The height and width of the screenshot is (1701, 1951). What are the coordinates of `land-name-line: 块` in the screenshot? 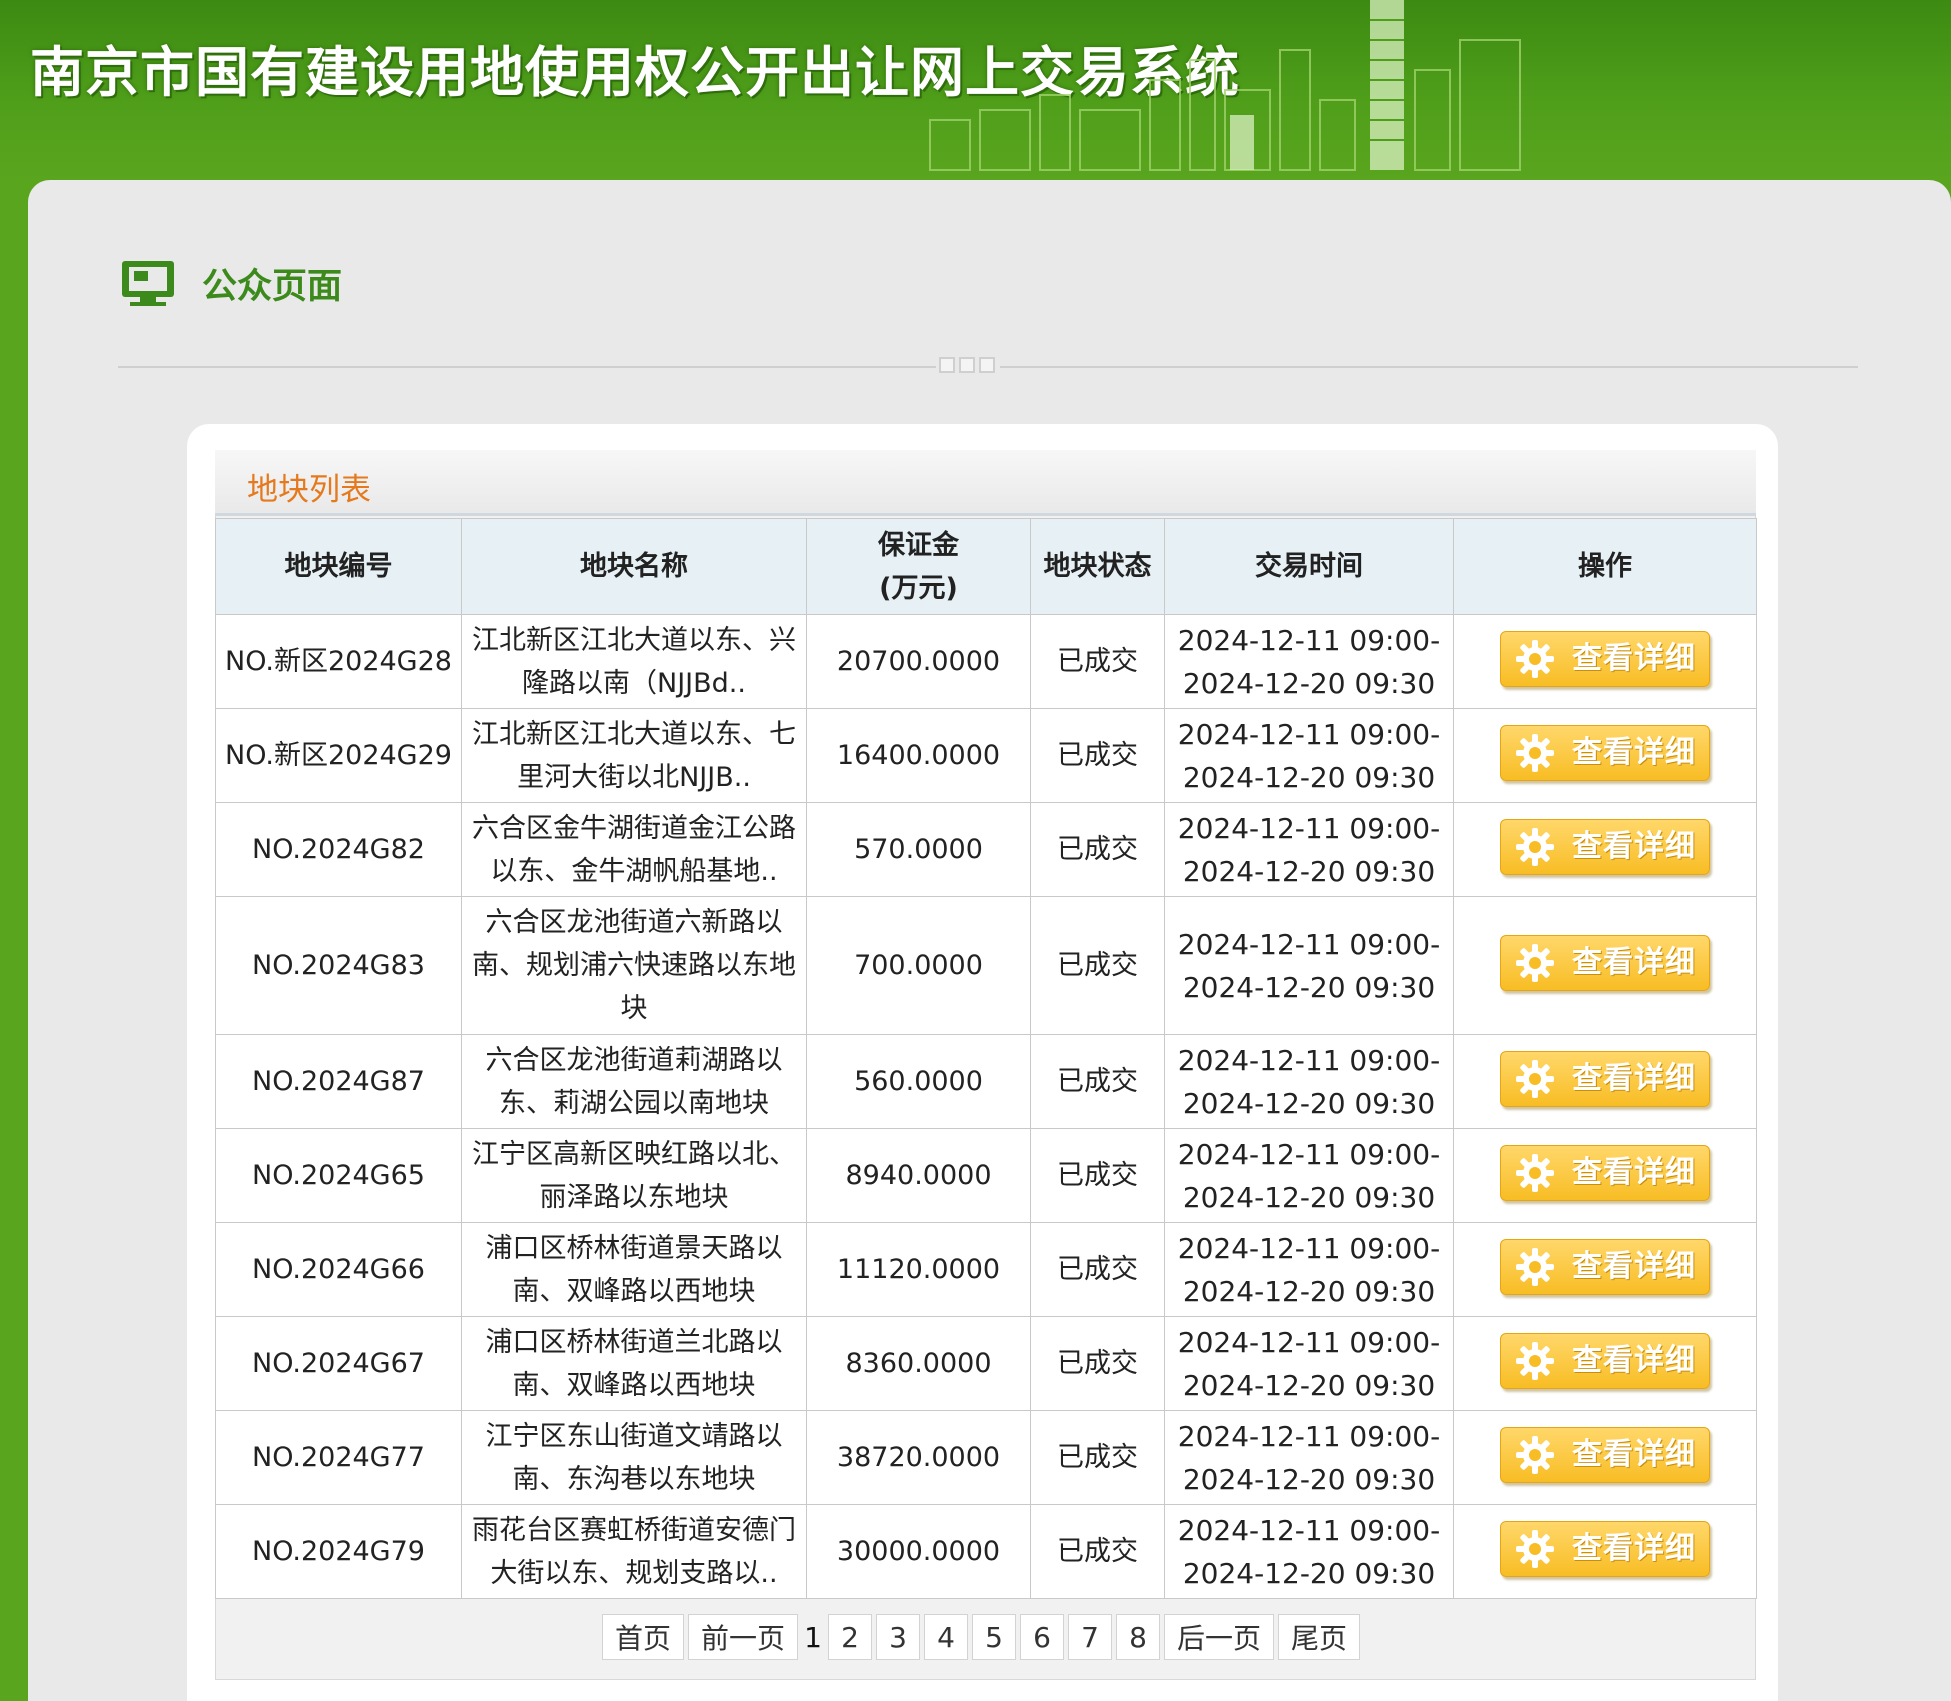 It's located at (634, 1008).